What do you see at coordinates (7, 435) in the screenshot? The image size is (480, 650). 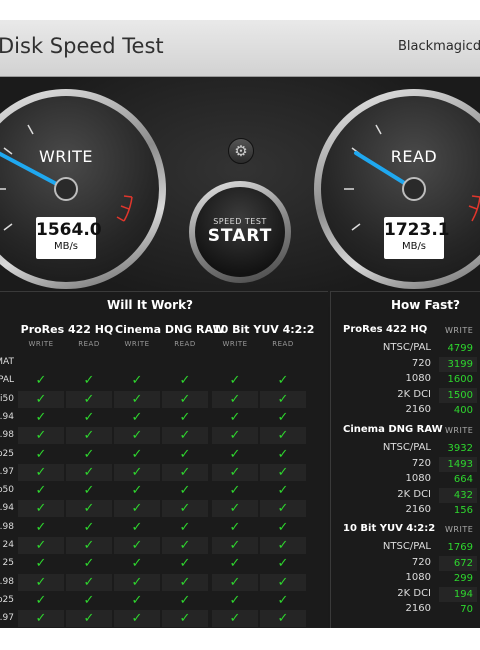 I see `format-label: 1080p23.98` at bounding box center [7, 435].